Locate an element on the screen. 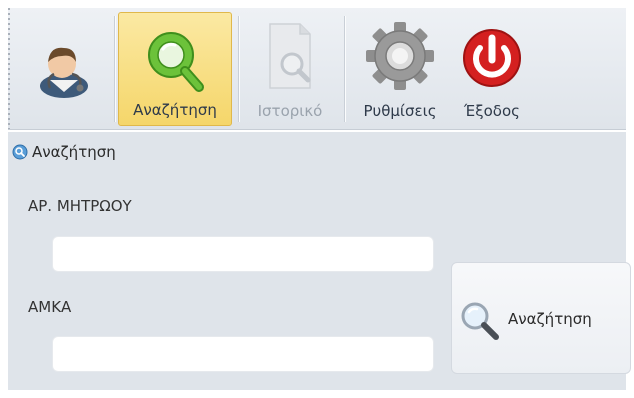  doctor-avatar-icon is located at coordinates (64, 56).